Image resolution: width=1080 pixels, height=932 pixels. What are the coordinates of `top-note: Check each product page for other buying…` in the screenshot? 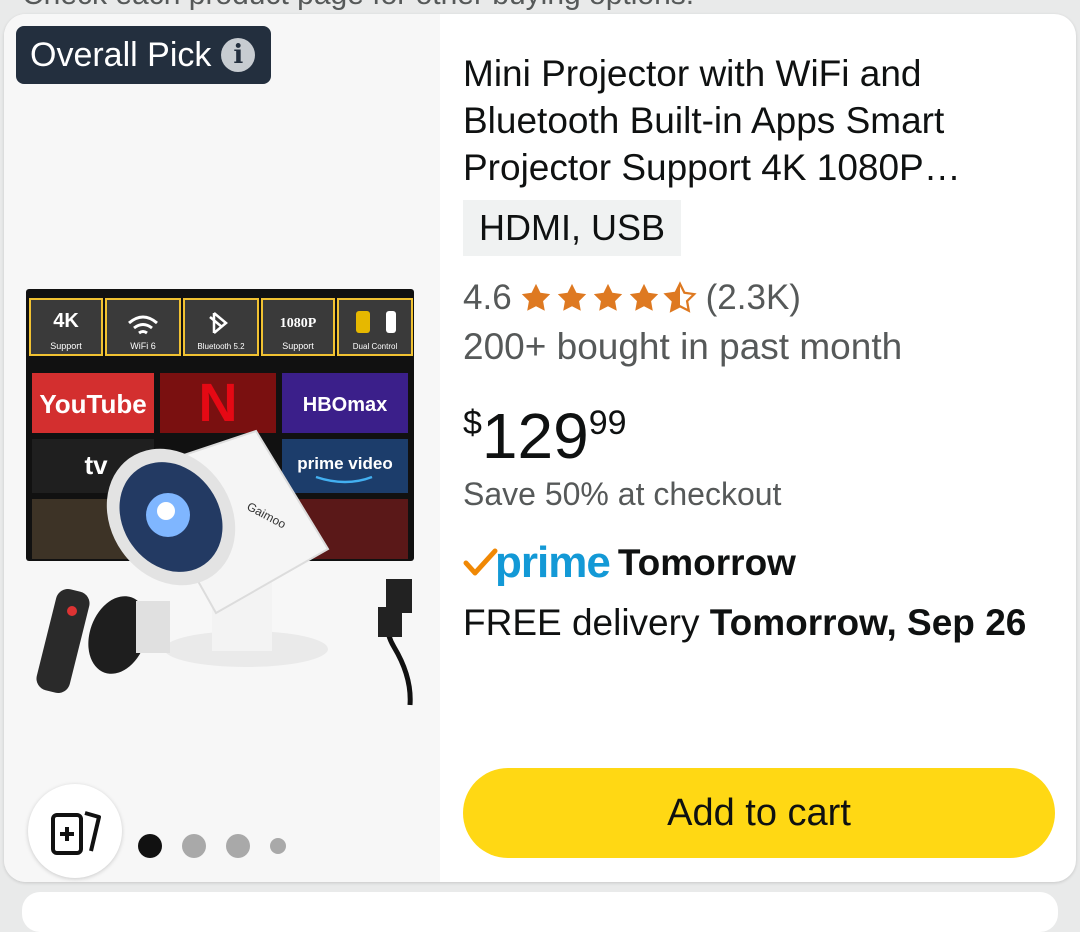 It's located at (358, 6).